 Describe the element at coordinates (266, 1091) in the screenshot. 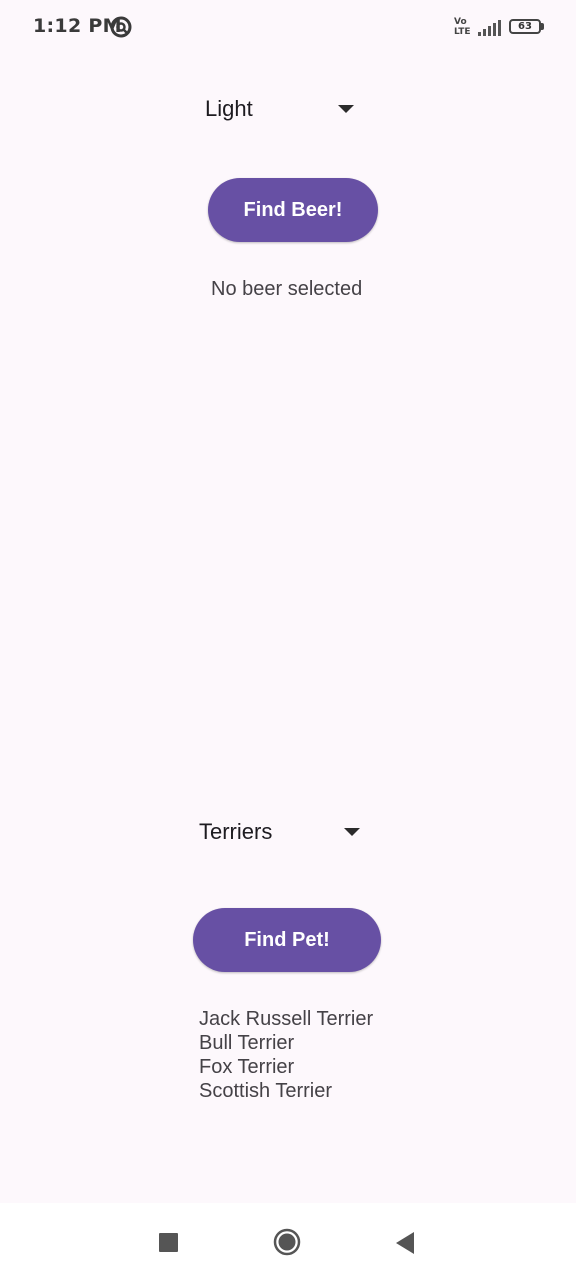

I see `pet-result-item: Scottish Terrier` at that location.